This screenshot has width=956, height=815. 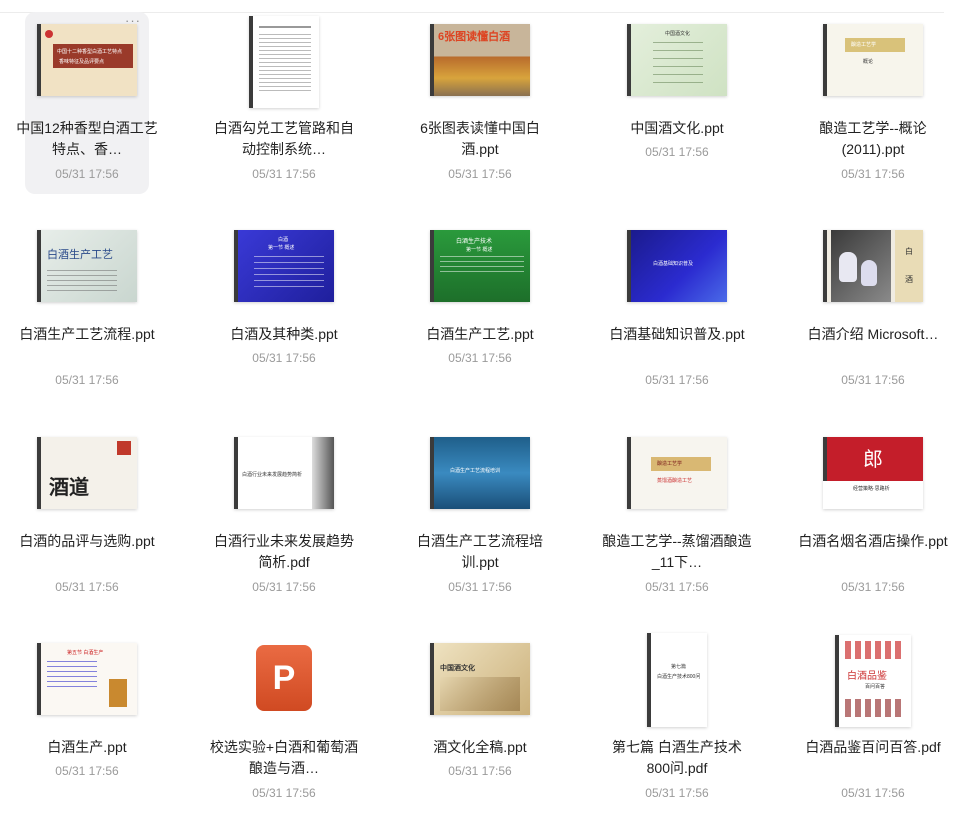 I want to click on file-thumbnail: 白 酒, so click(x=873, y=266).